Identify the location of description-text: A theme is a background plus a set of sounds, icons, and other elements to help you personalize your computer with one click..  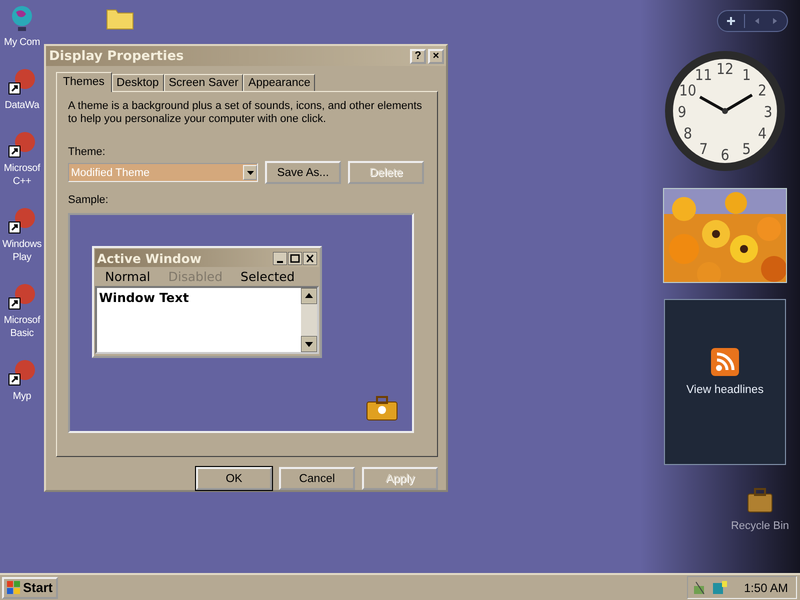
(246, 113).